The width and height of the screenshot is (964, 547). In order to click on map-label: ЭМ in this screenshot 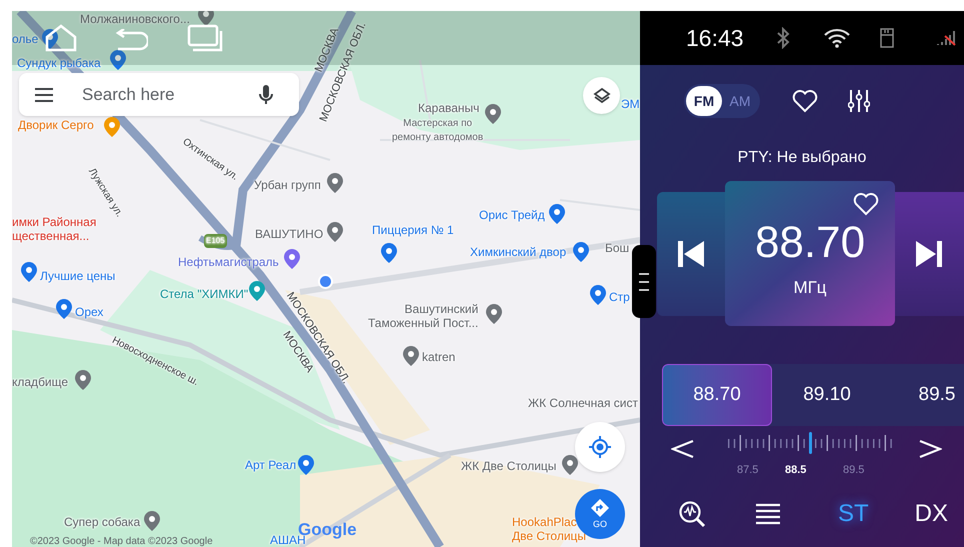, I will do `click(630, 104)`.